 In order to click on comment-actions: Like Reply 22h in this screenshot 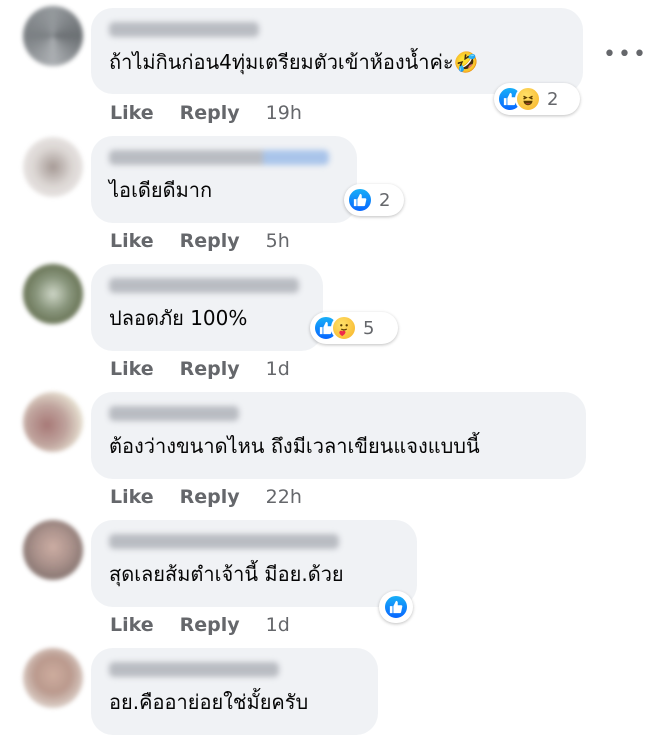, I will do `click(206, 497)`.